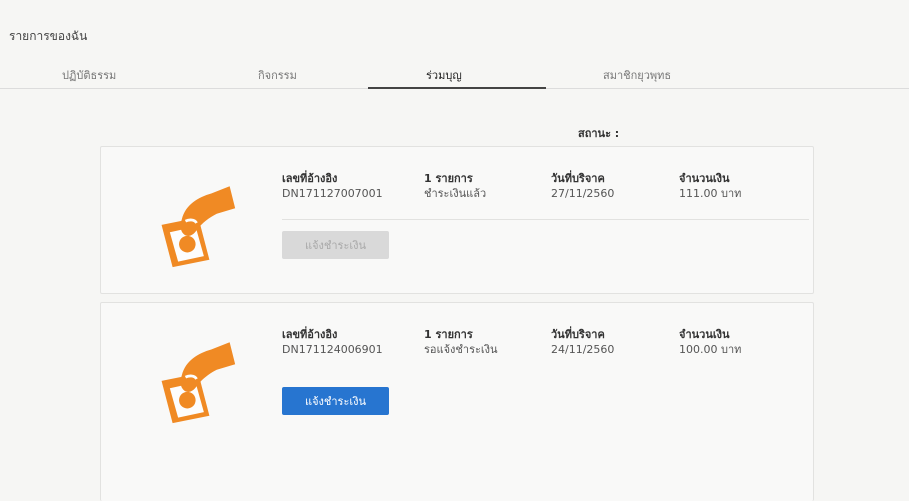 The width and height of the screenshot is (909, 501). Describe the element at coordinates (461, 349) in the screenshot. I see `payment-status-value: รอแจ้งชำระเงิน` at that location.